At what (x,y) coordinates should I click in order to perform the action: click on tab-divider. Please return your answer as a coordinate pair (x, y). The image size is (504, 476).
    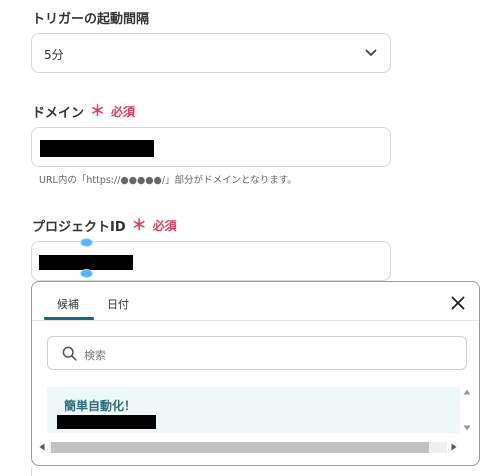
    Looking at the image, I should click on (255, 320).